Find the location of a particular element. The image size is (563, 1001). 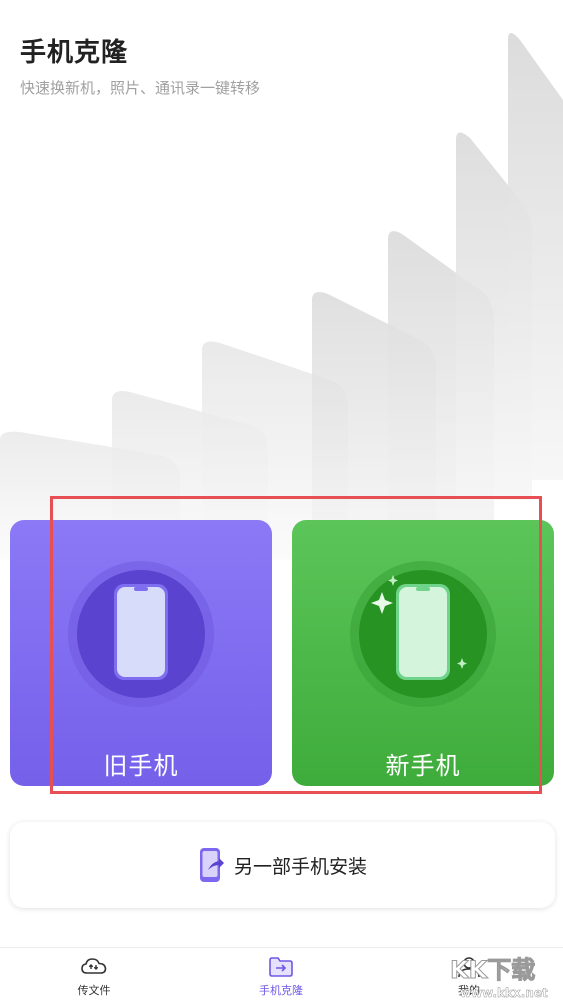

svg-text: www.kkx.net is located at coordinates (504, 993).